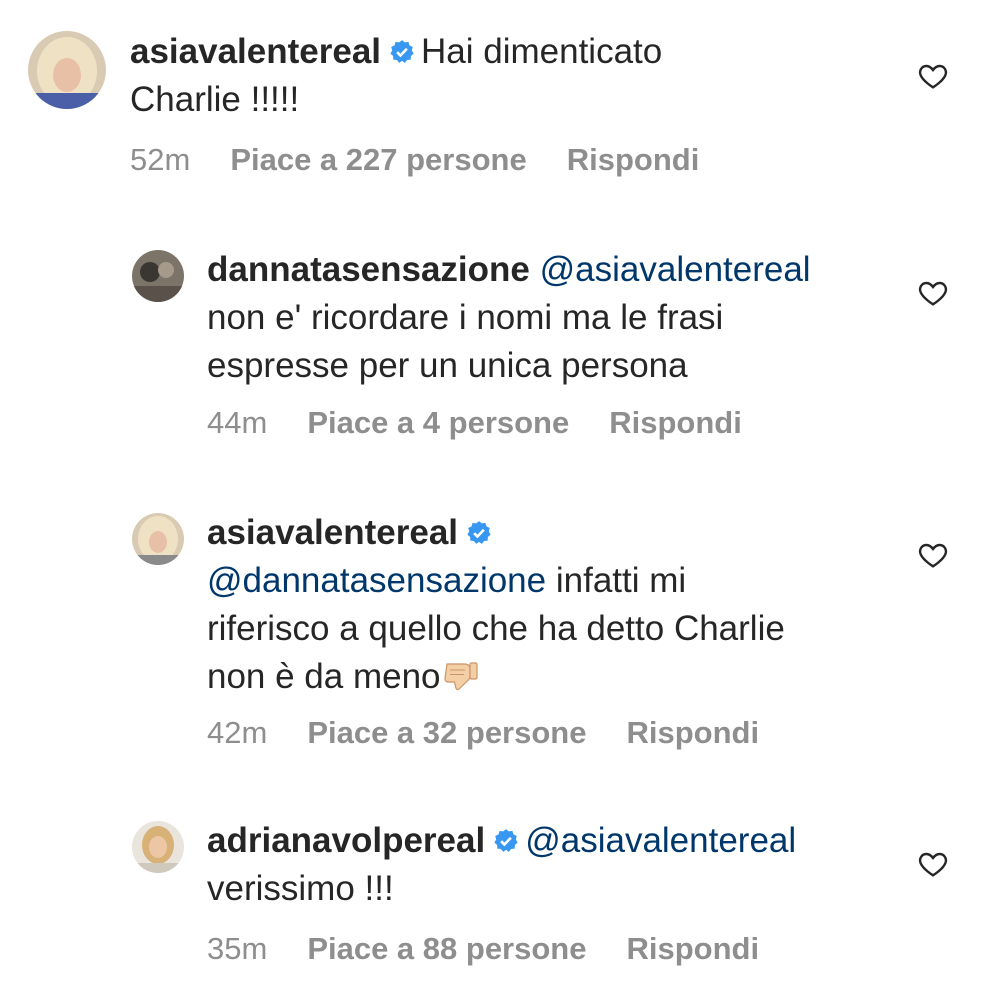 The width and height of the screenshot is (1000, 1006). What do you see at coordinates (378, 159) in the screenshot?
I see `likes-count: Piace a 227 persone` at bounding box center [378, 159].